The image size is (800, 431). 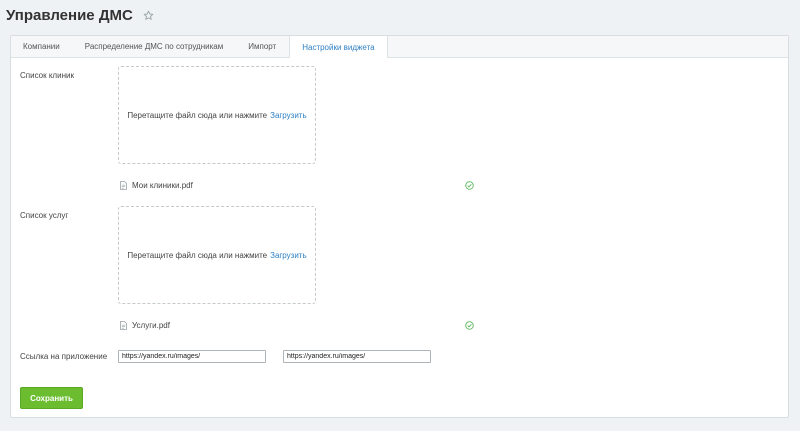 What do you see at coordinates (288, 115) in the screenshot?
I see `clinics-upload-link: Загрузить` at bounding box center [288, 115].